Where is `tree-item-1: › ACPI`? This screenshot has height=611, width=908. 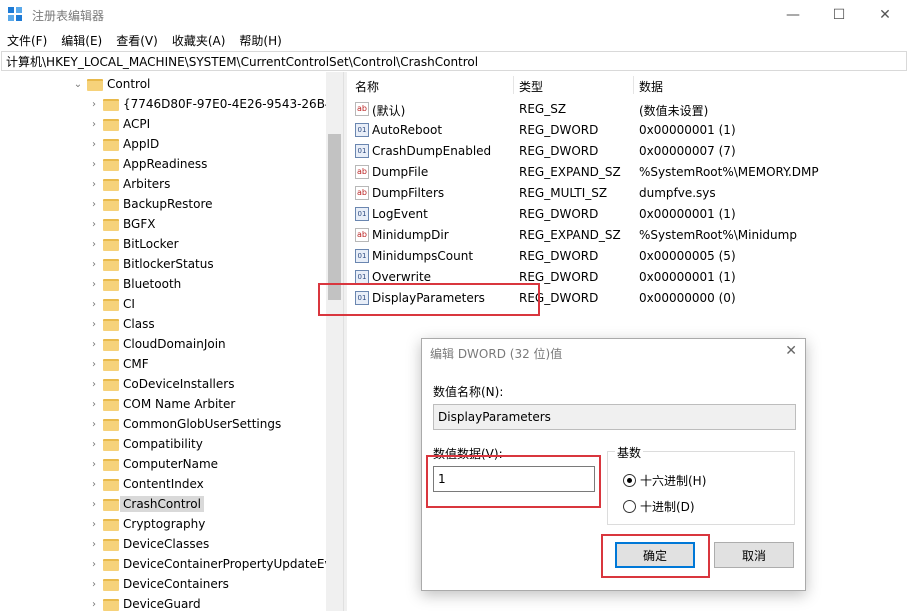
tree-item-1: › ACPI is located at coordinates (163, 124).